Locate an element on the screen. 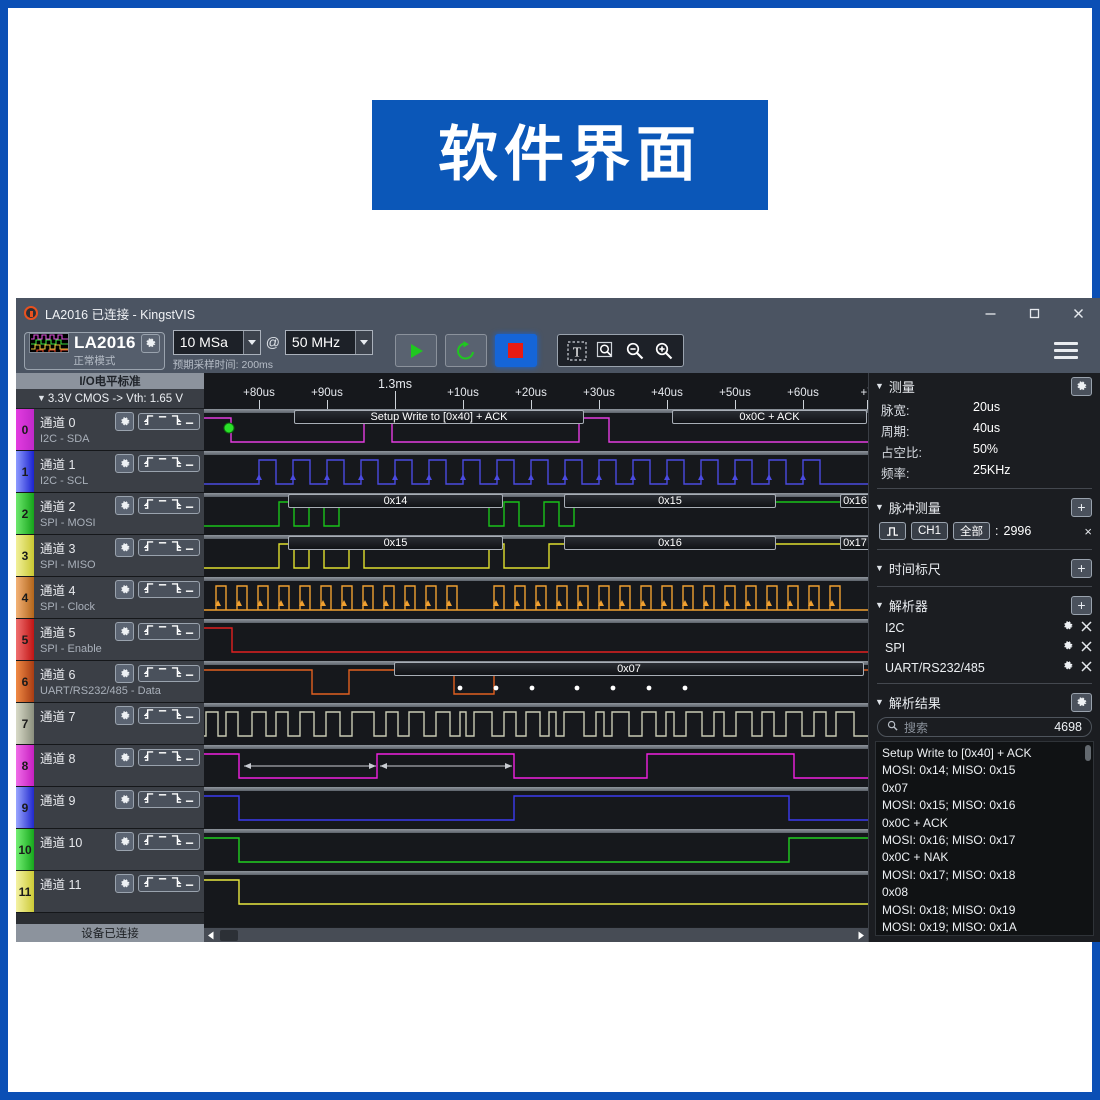 Image resolution: width=1100 pixels, height=1100 pixels. measure-section-header: ▼ 测量 is located at coordinates (984, 386).